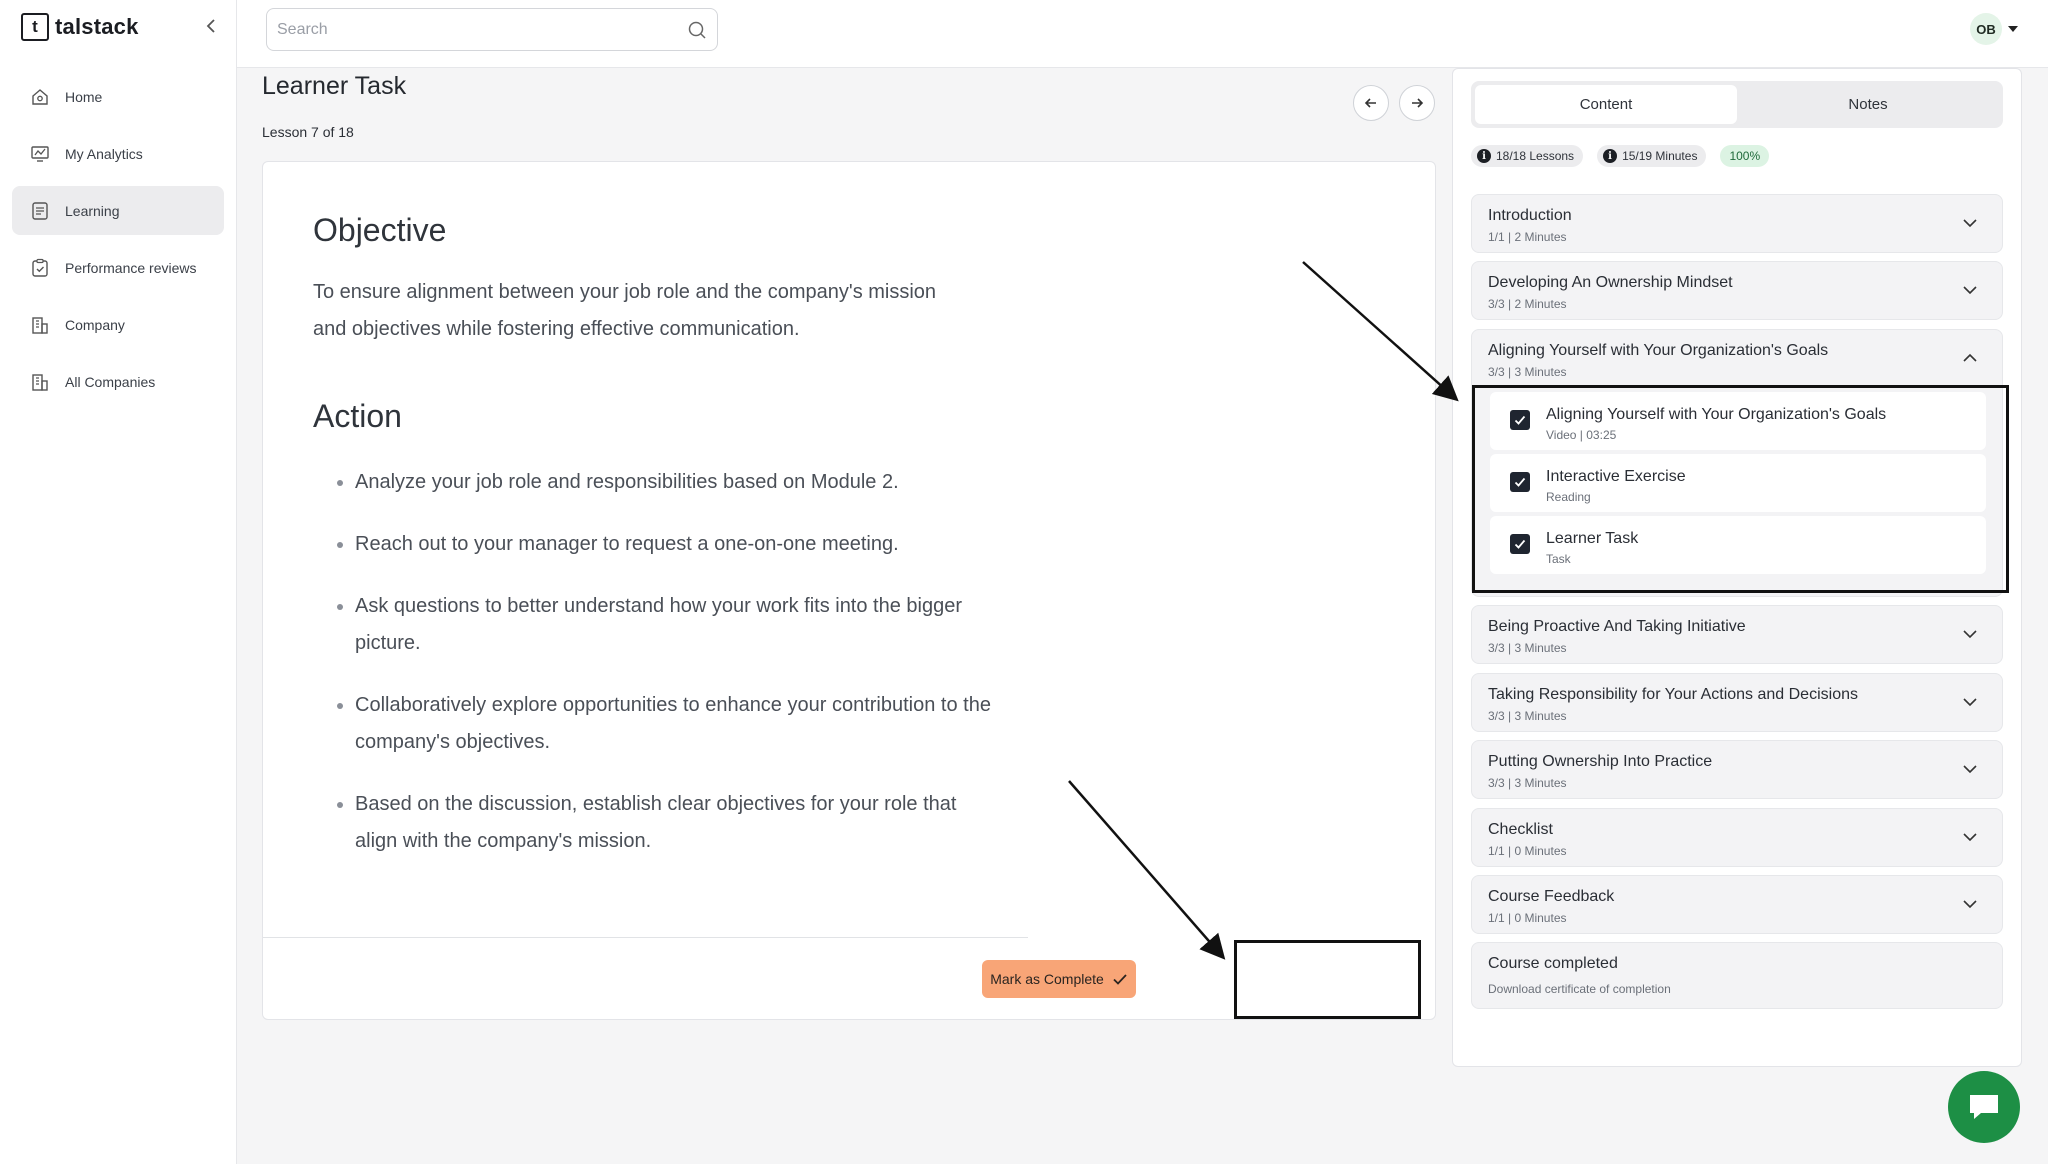  What do you see at coordinates (131, 267) in the screenshot?
I see `sidebar-item-label: Performance reviews` at bounding box center [131, 267].